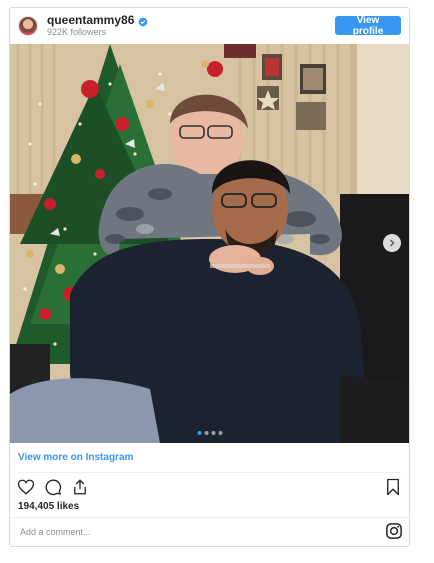 The height and width of the screenshot is (563, 434). I want to click on share-button, so click(80, 487).